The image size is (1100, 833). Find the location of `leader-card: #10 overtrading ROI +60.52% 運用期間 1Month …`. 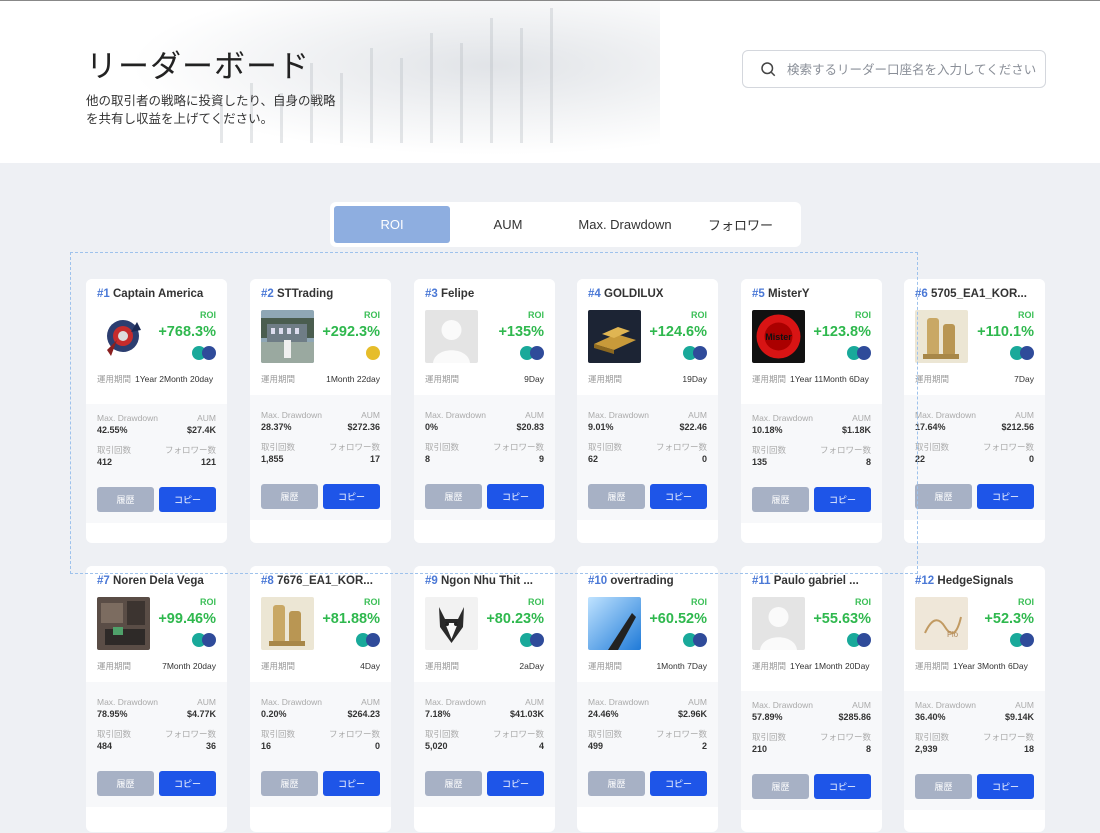

leader-card: #10 overtrading ROI +60.52% 運用期間 1Month … is located at coordinates (647, 699).